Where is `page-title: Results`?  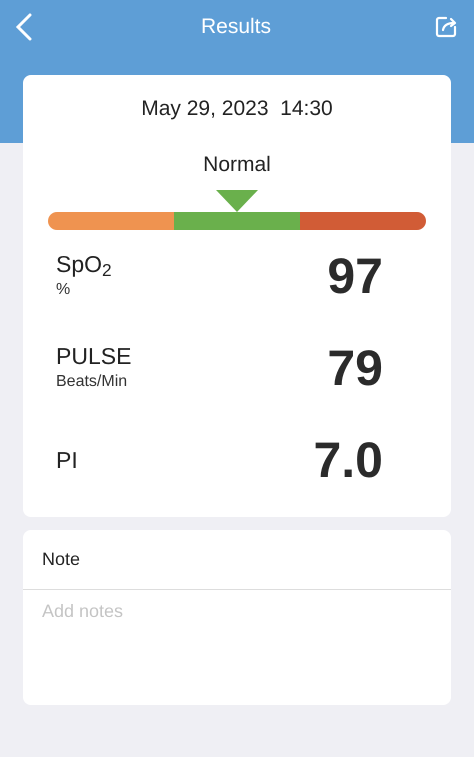 page-title: Results is located at coordinates (236, 27).